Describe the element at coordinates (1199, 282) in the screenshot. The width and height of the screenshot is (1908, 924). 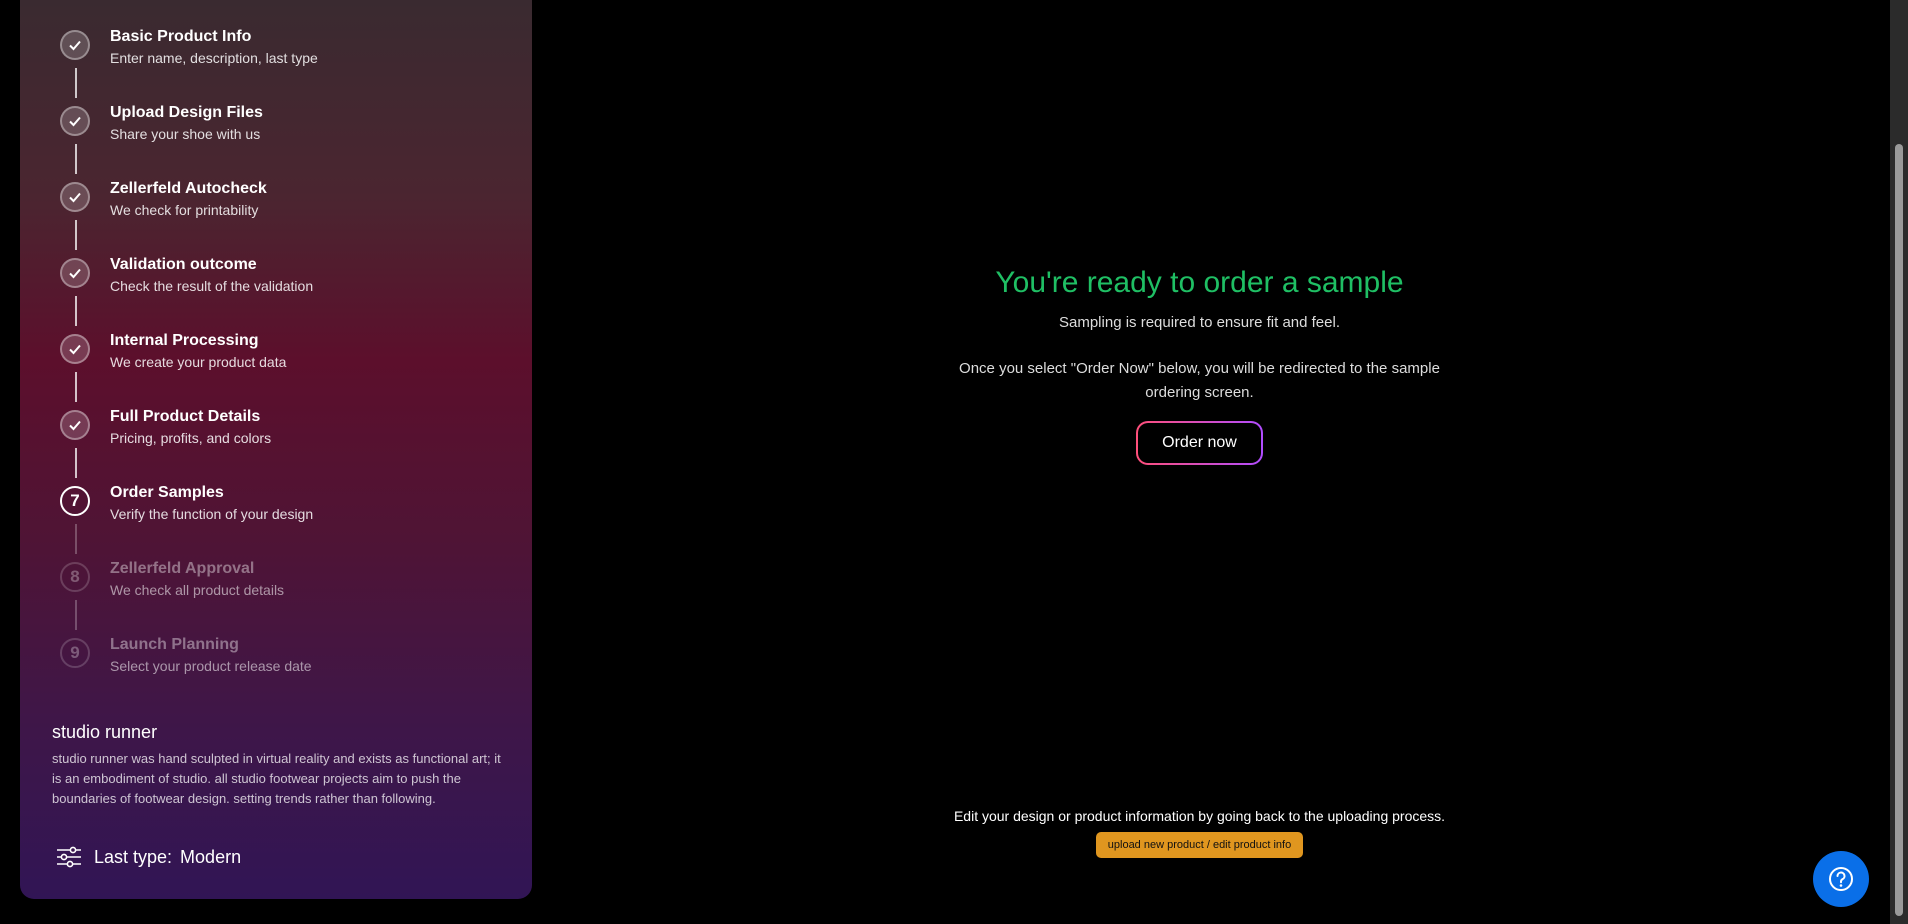
I see `page-title: You're ready to order a sample` at that location.